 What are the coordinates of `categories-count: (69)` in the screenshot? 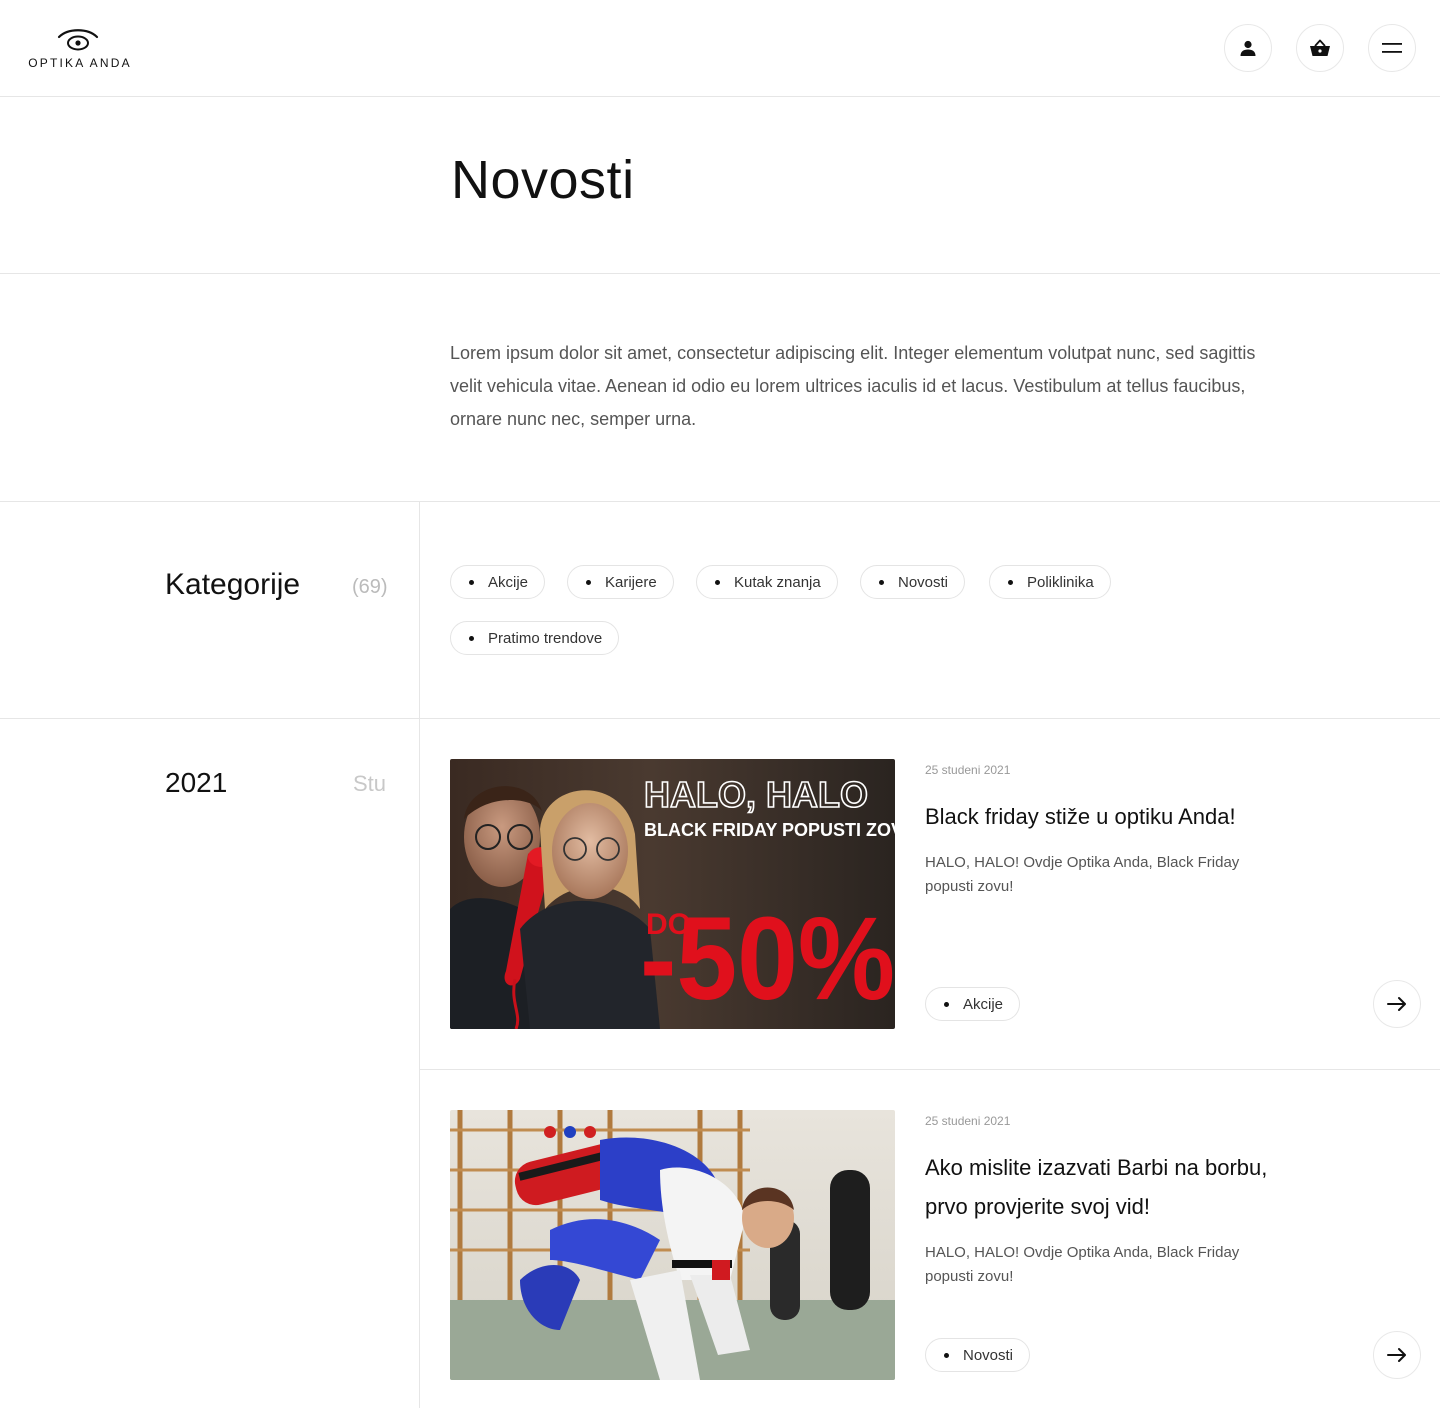 It's located at (370, 587).